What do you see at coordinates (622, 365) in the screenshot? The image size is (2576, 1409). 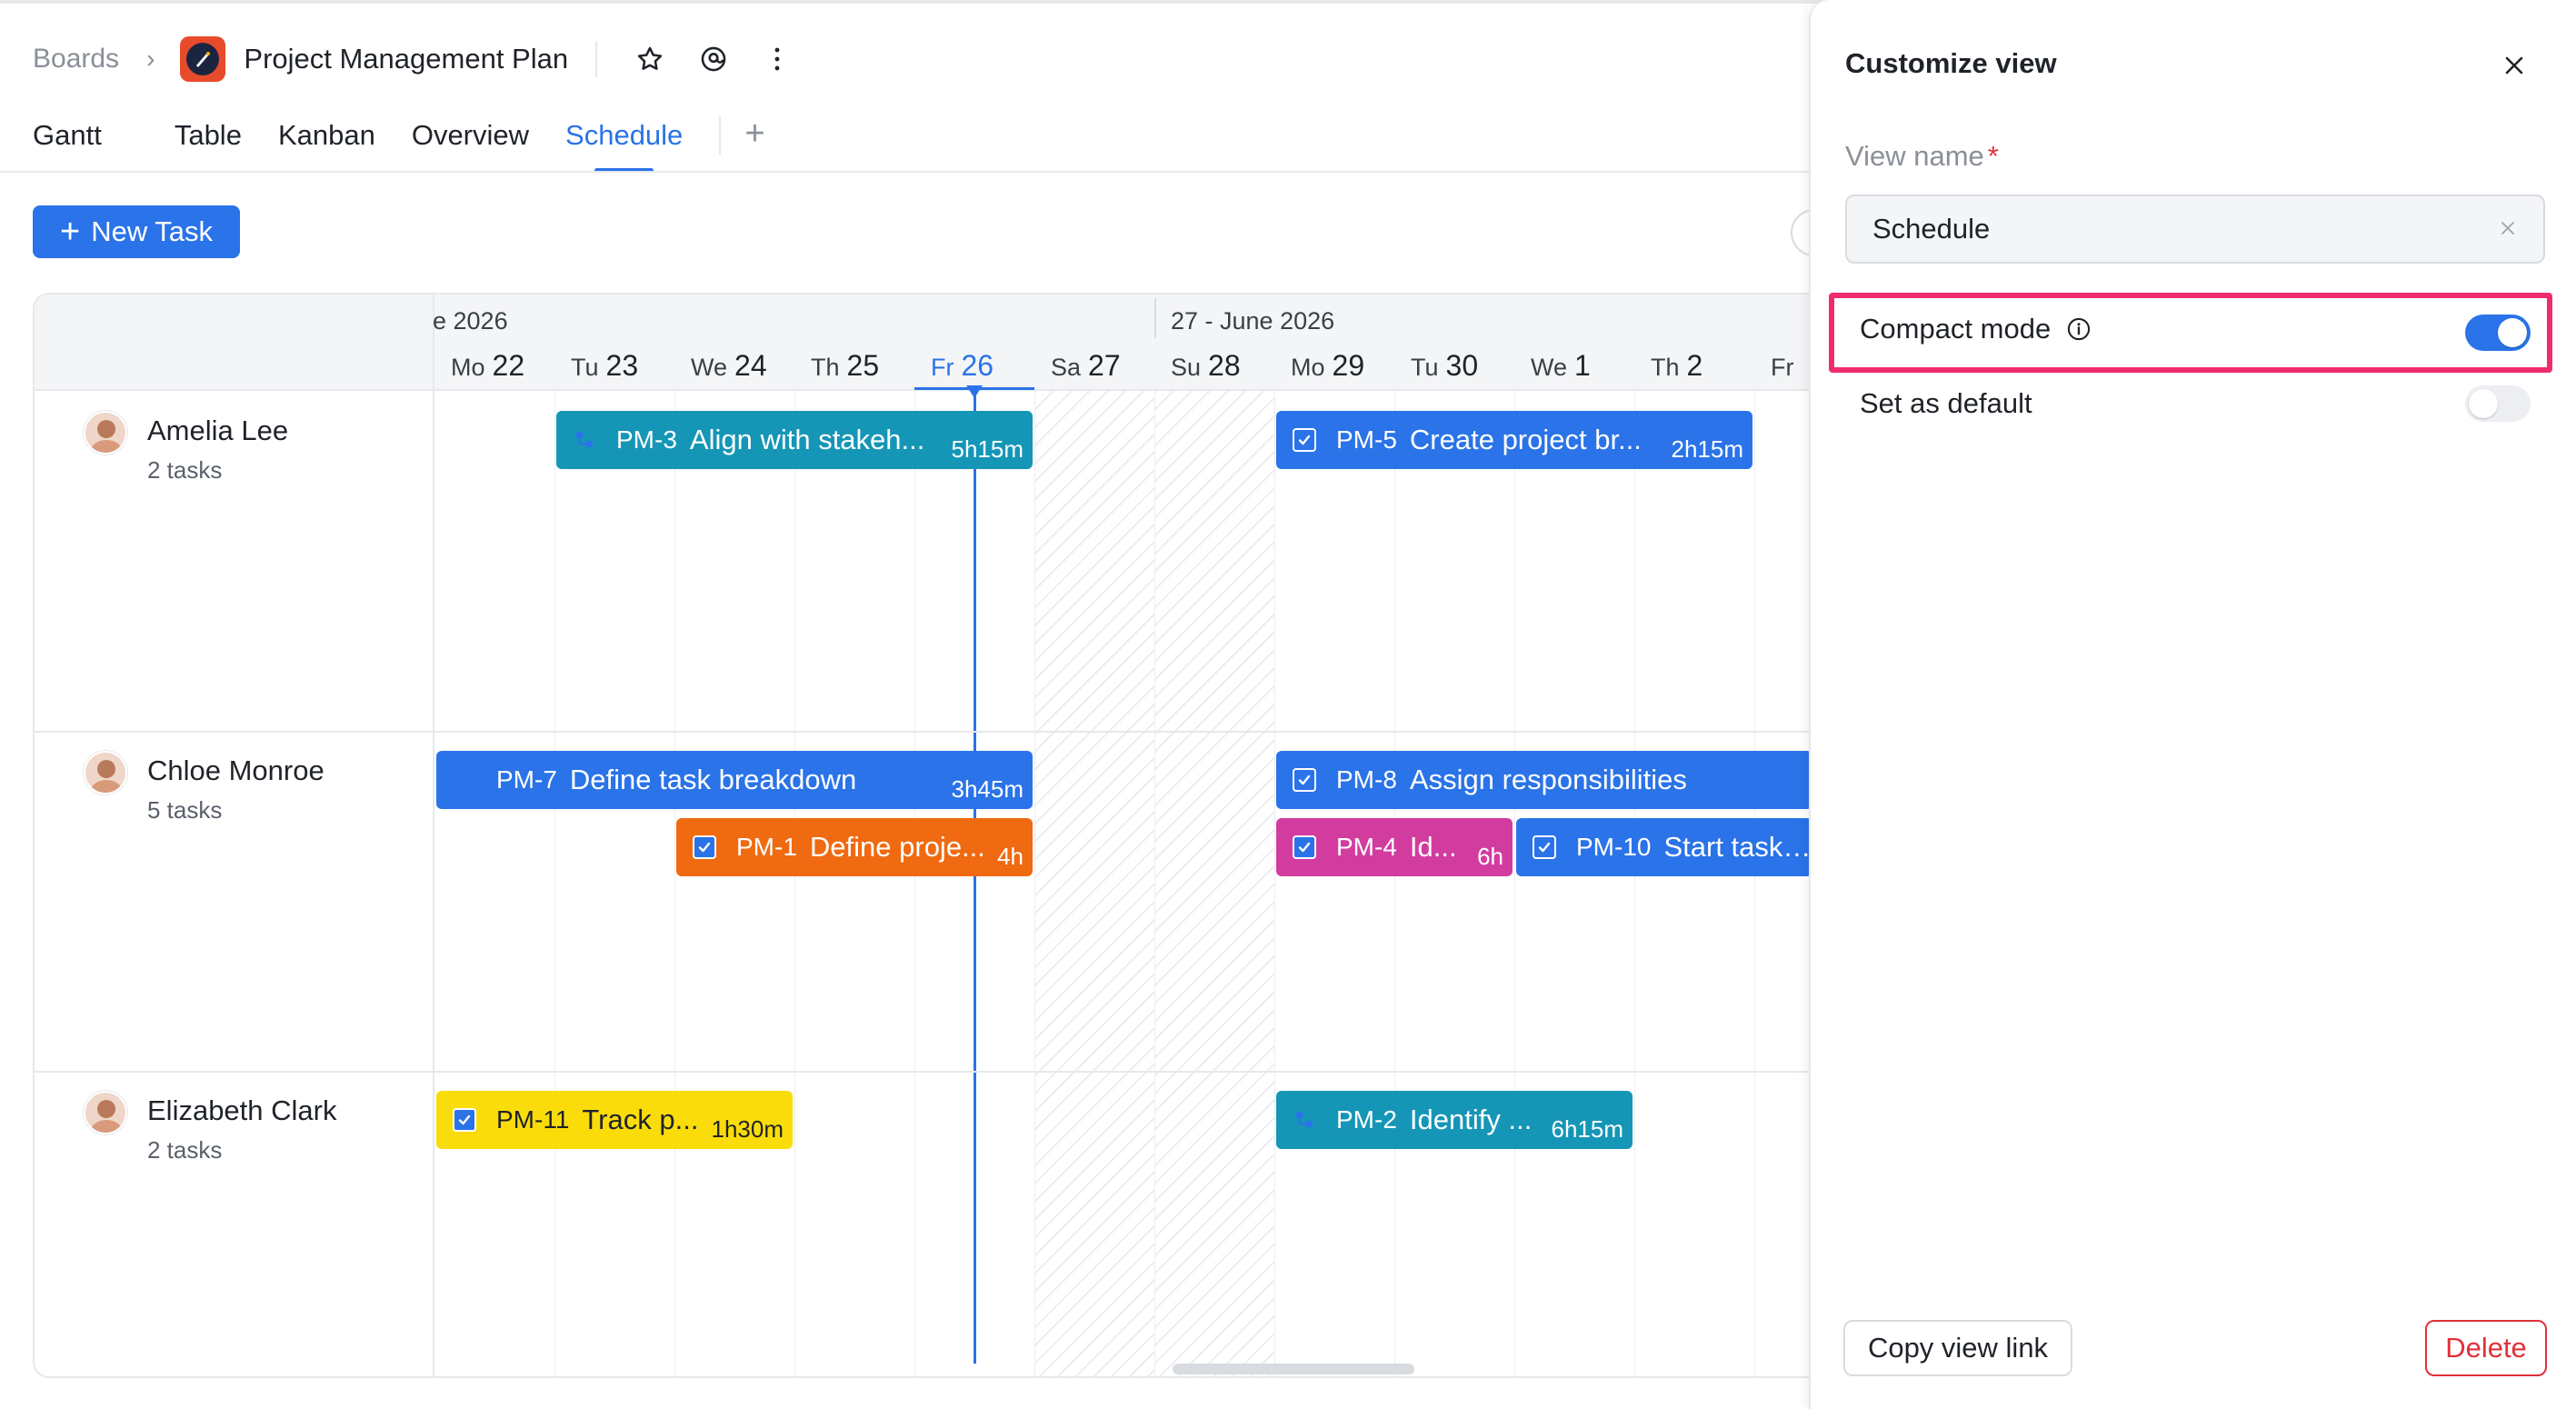 I see `day-number: 23` at bounding box center [622, 365].